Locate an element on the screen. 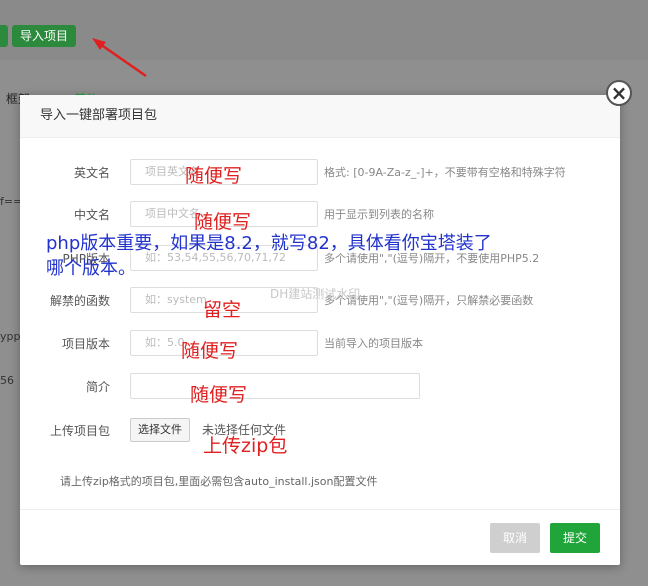  field-label: 简介 is located at coordinates (97, 387).